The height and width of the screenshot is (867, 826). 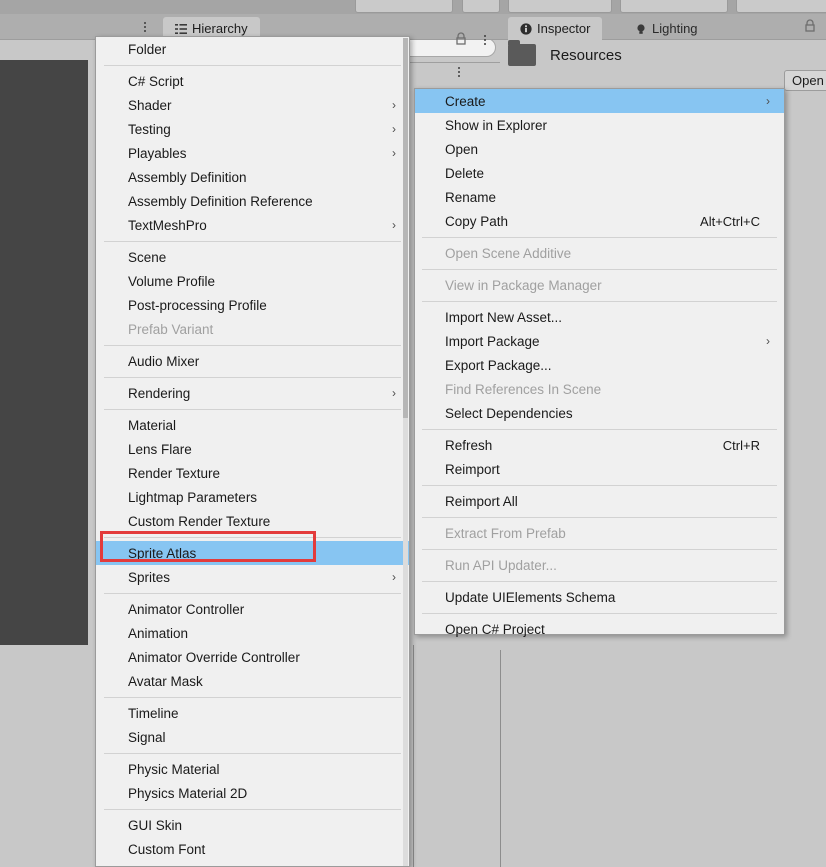 What do you see at coordinates (252, 713) in the screenshot?
I see `menu-item-timeline: Timeline` at bounding box center [252, 713].